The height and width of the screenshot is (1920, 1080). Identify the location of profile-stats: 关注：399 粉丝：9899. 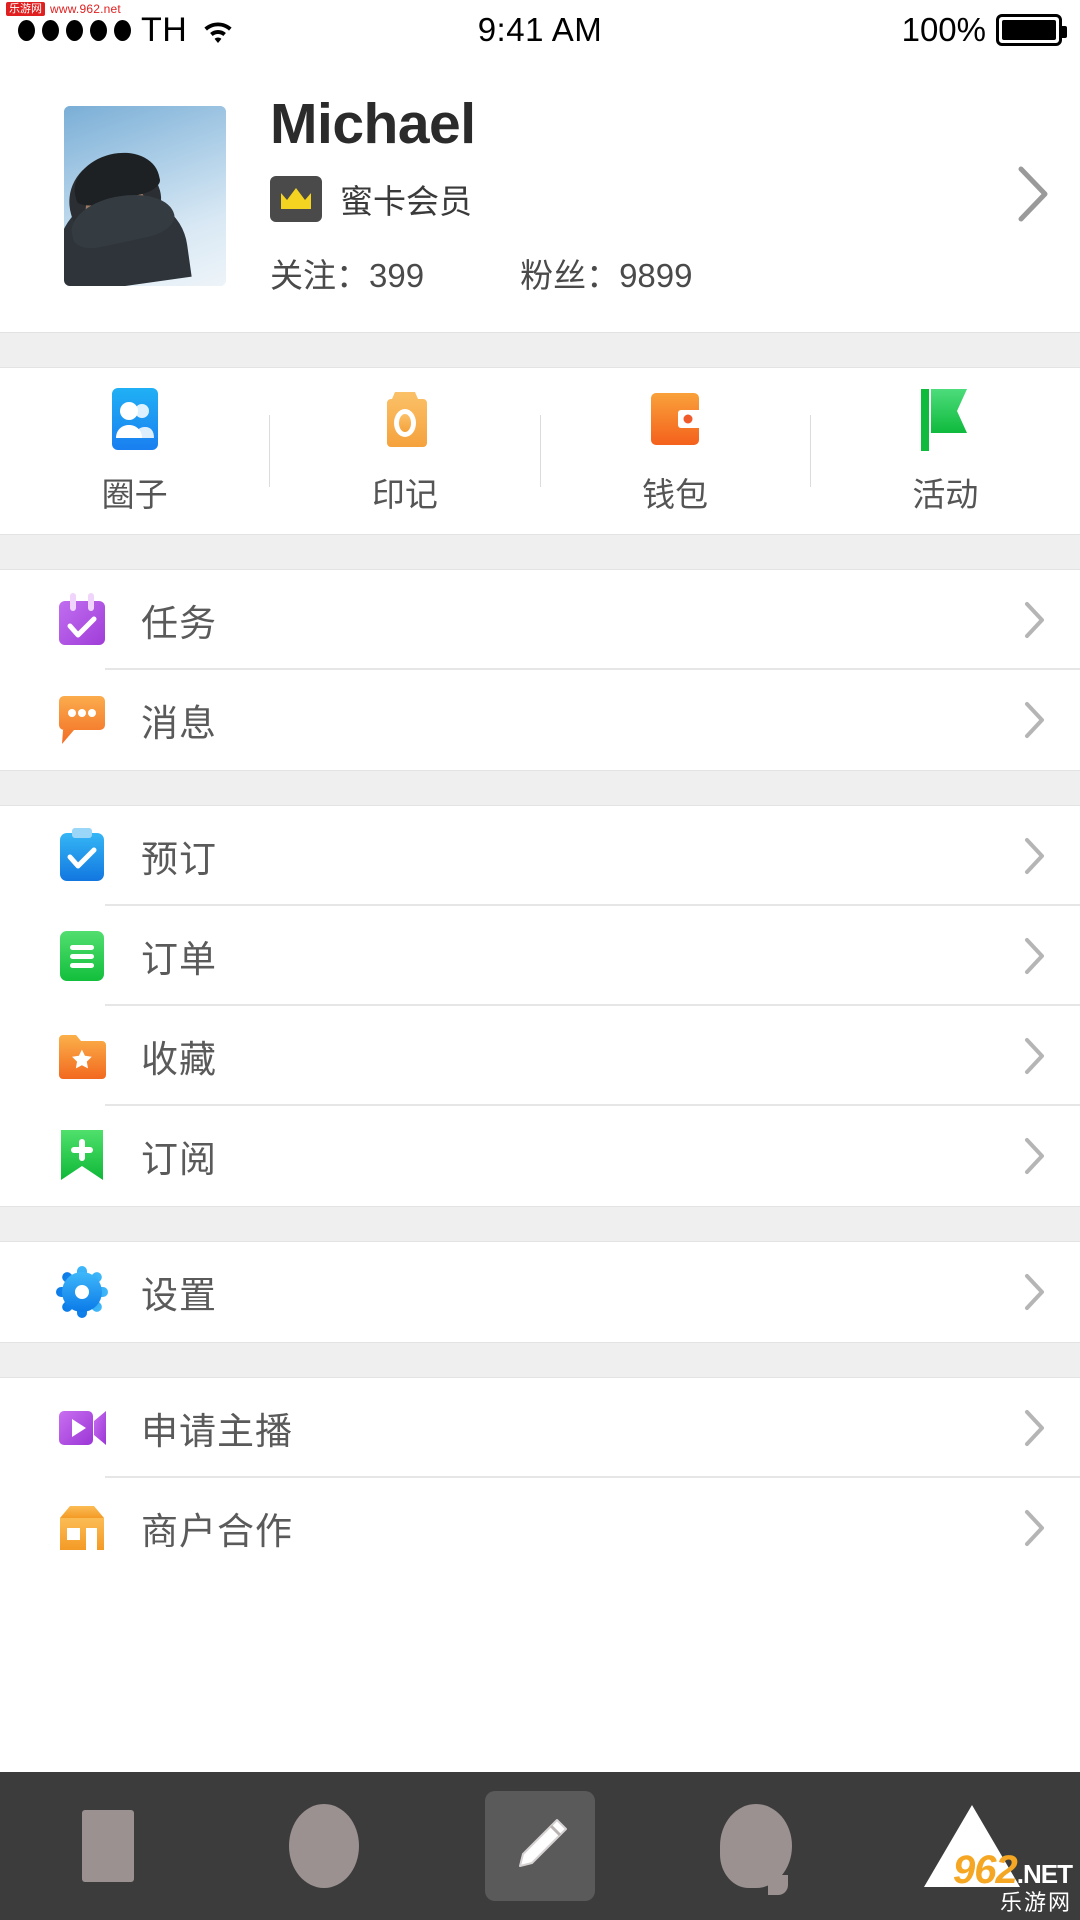
(634, 273).